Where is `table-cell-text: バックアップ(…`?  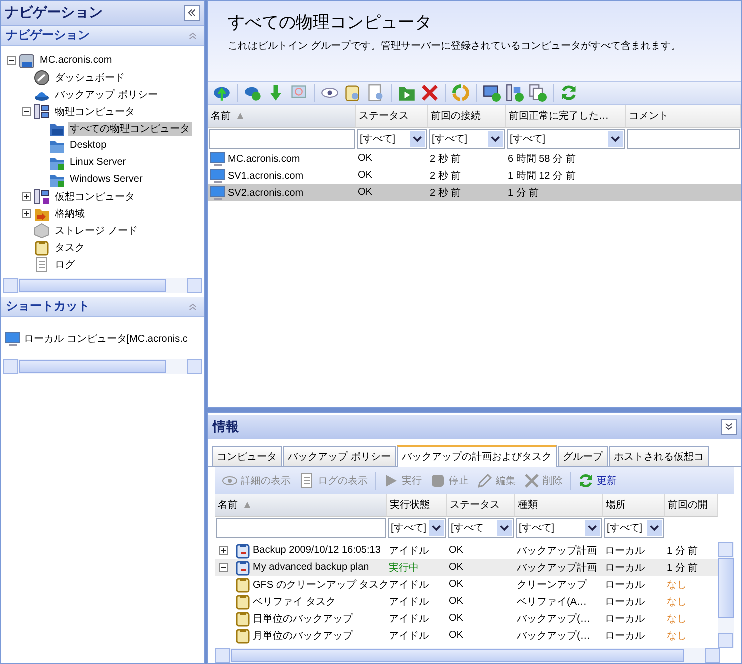 table-cell-text: バックアップ(… is located at coordinates (553, 636).